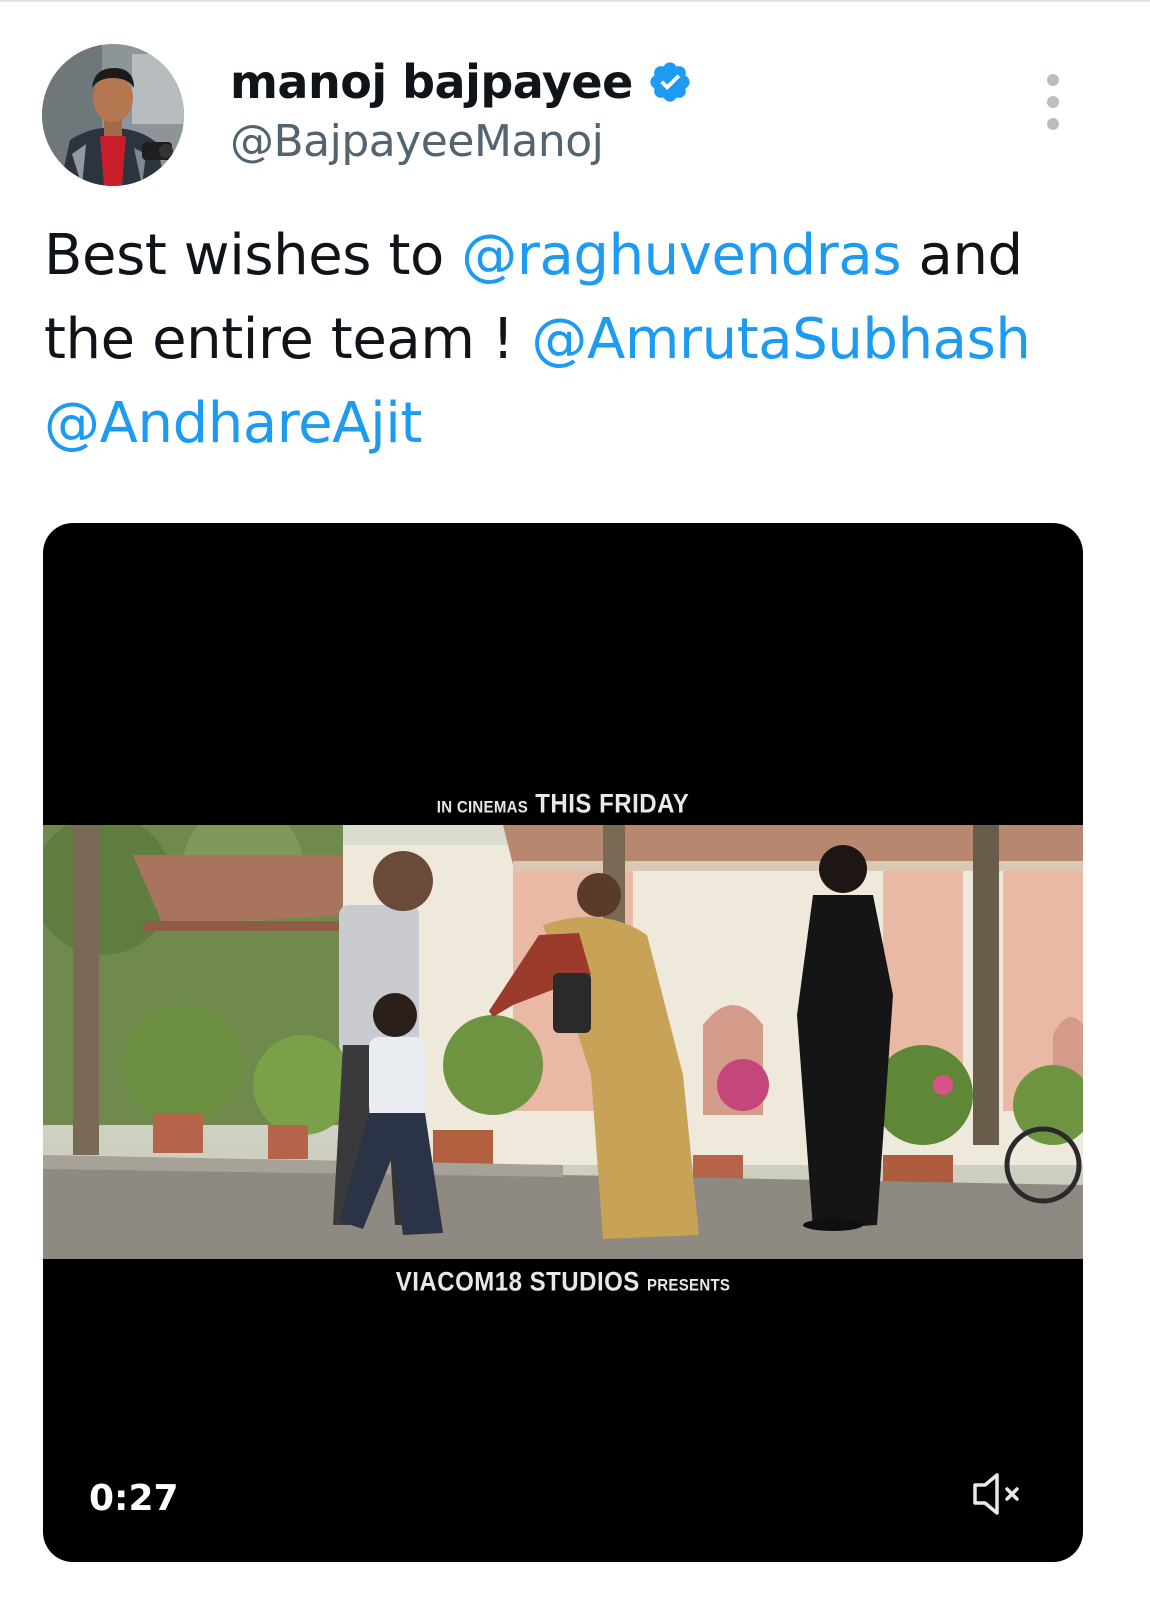 This screenshot has height=1606, width=1150. I want to click on verified-badge-icon, so click(670, 82).